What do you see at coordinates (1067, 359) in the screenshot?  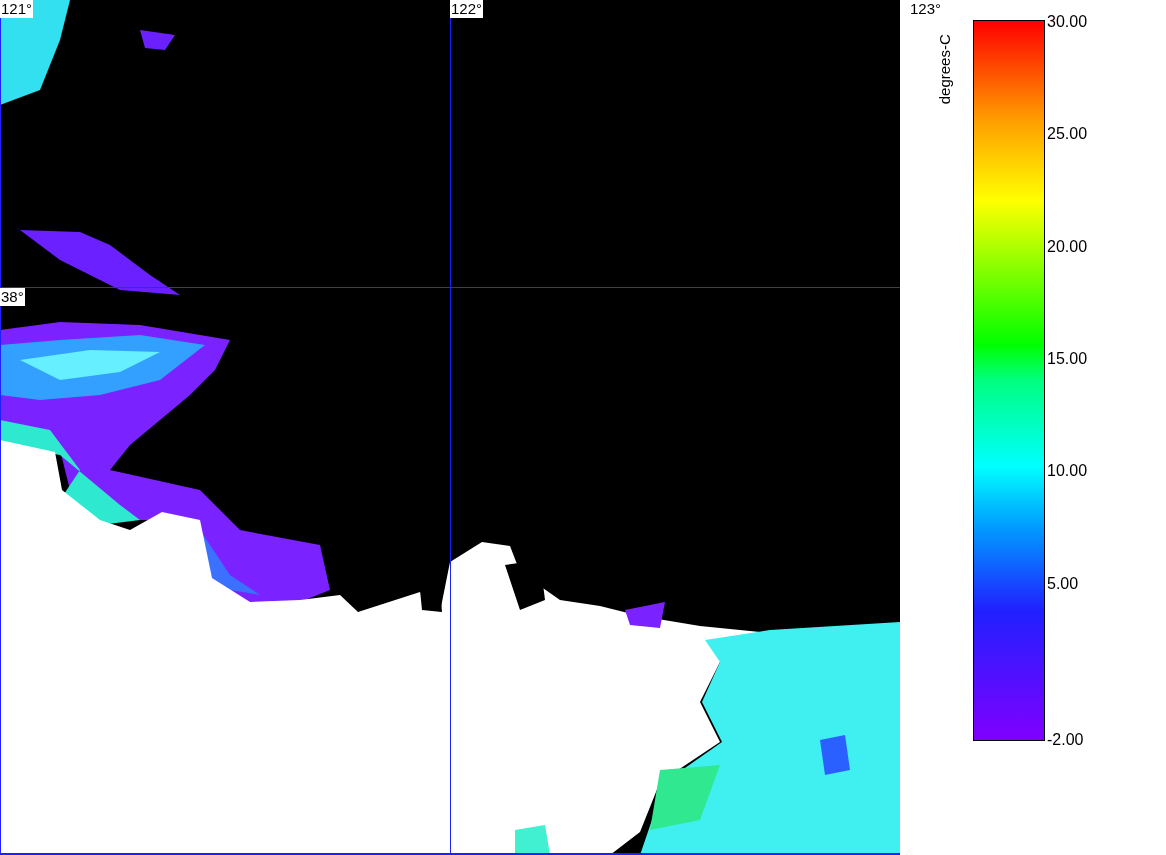 I see `colorbar-tick-label: 15.00` at bounding box center [1067, 359].